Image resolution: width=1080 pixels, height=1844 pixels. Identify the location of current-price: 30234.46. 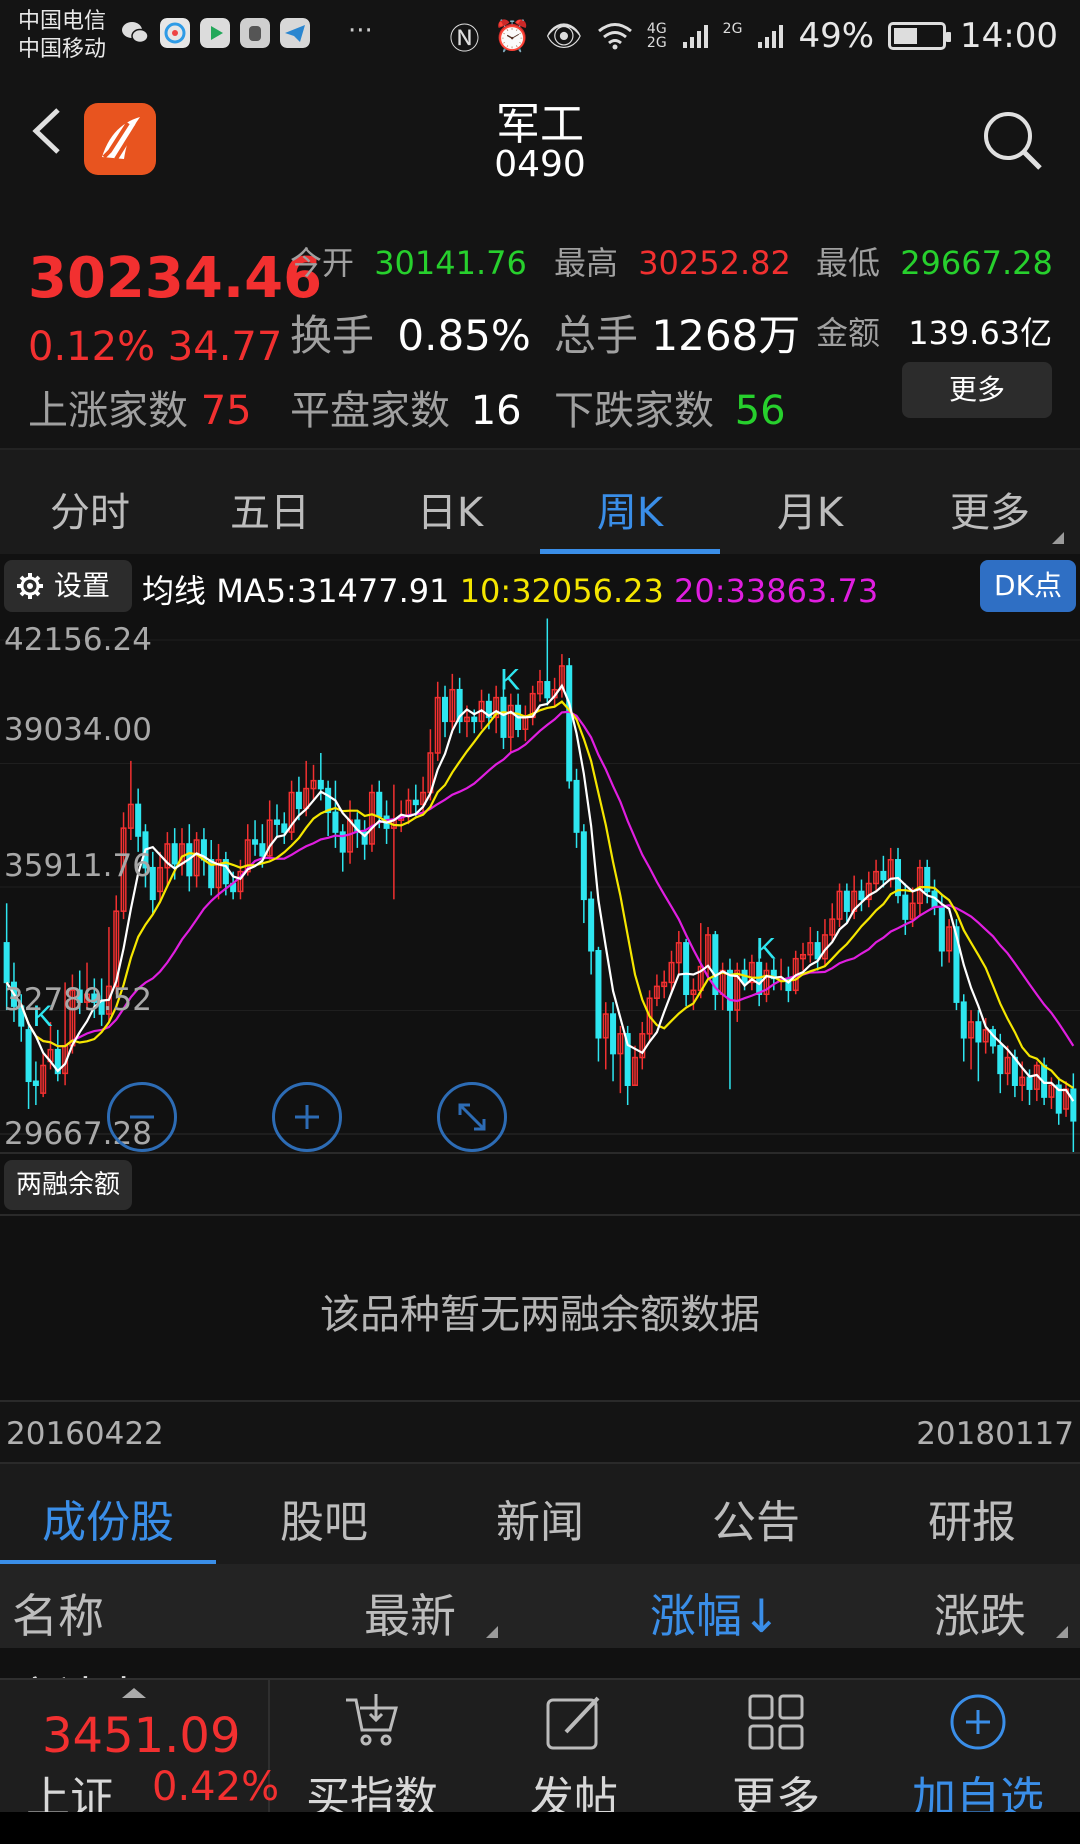
(175, 278).